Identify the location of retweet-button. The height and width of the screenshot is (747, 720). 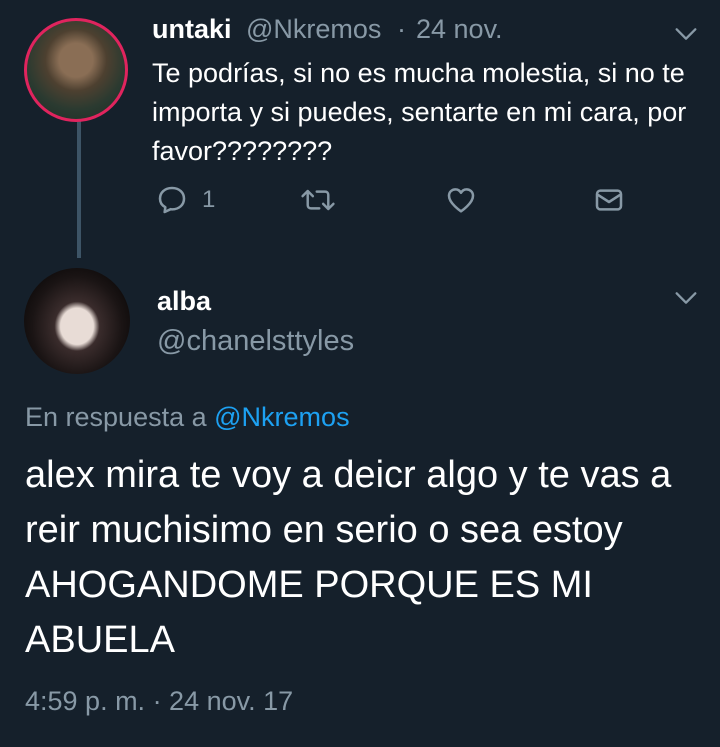
(318, 200).